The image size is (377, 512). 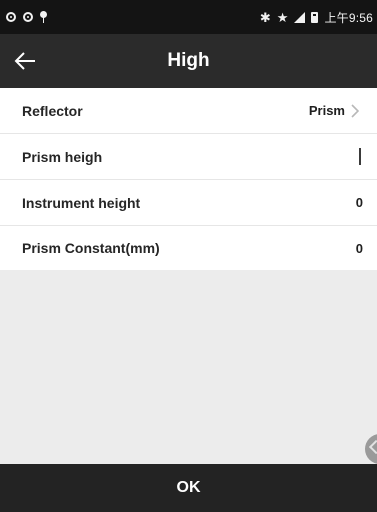 I want to click on instrument-height-label: Instrument height, so click(x=81, y=202).